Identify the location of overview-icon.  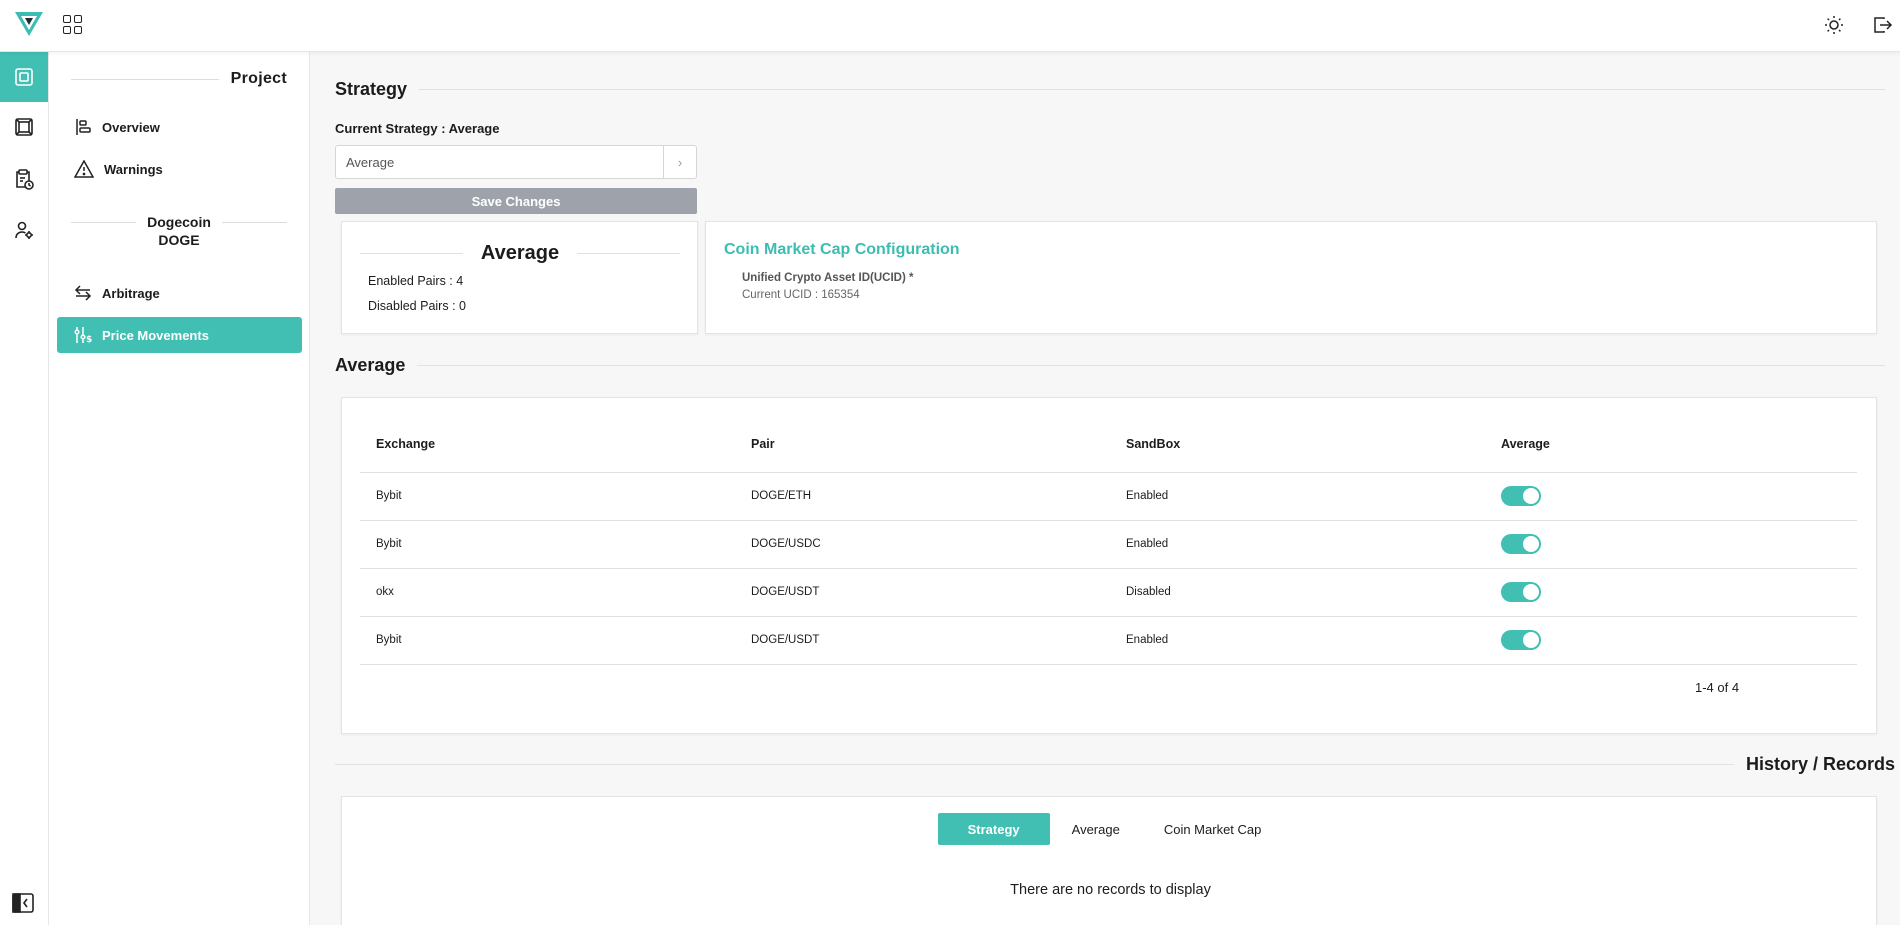
(83, 127).